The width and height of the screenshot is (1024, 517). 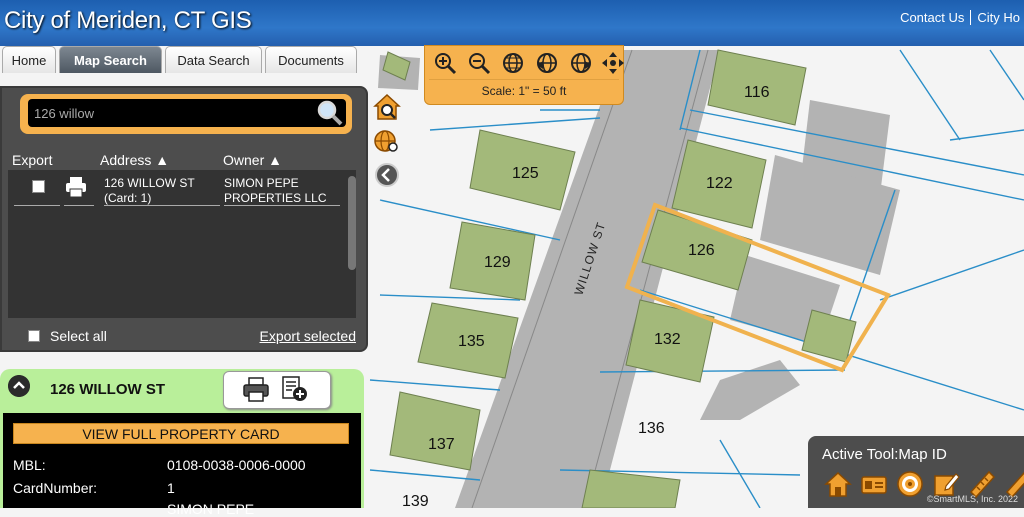 I want to click on chevron-up-icon, so click(x=19, y=386).